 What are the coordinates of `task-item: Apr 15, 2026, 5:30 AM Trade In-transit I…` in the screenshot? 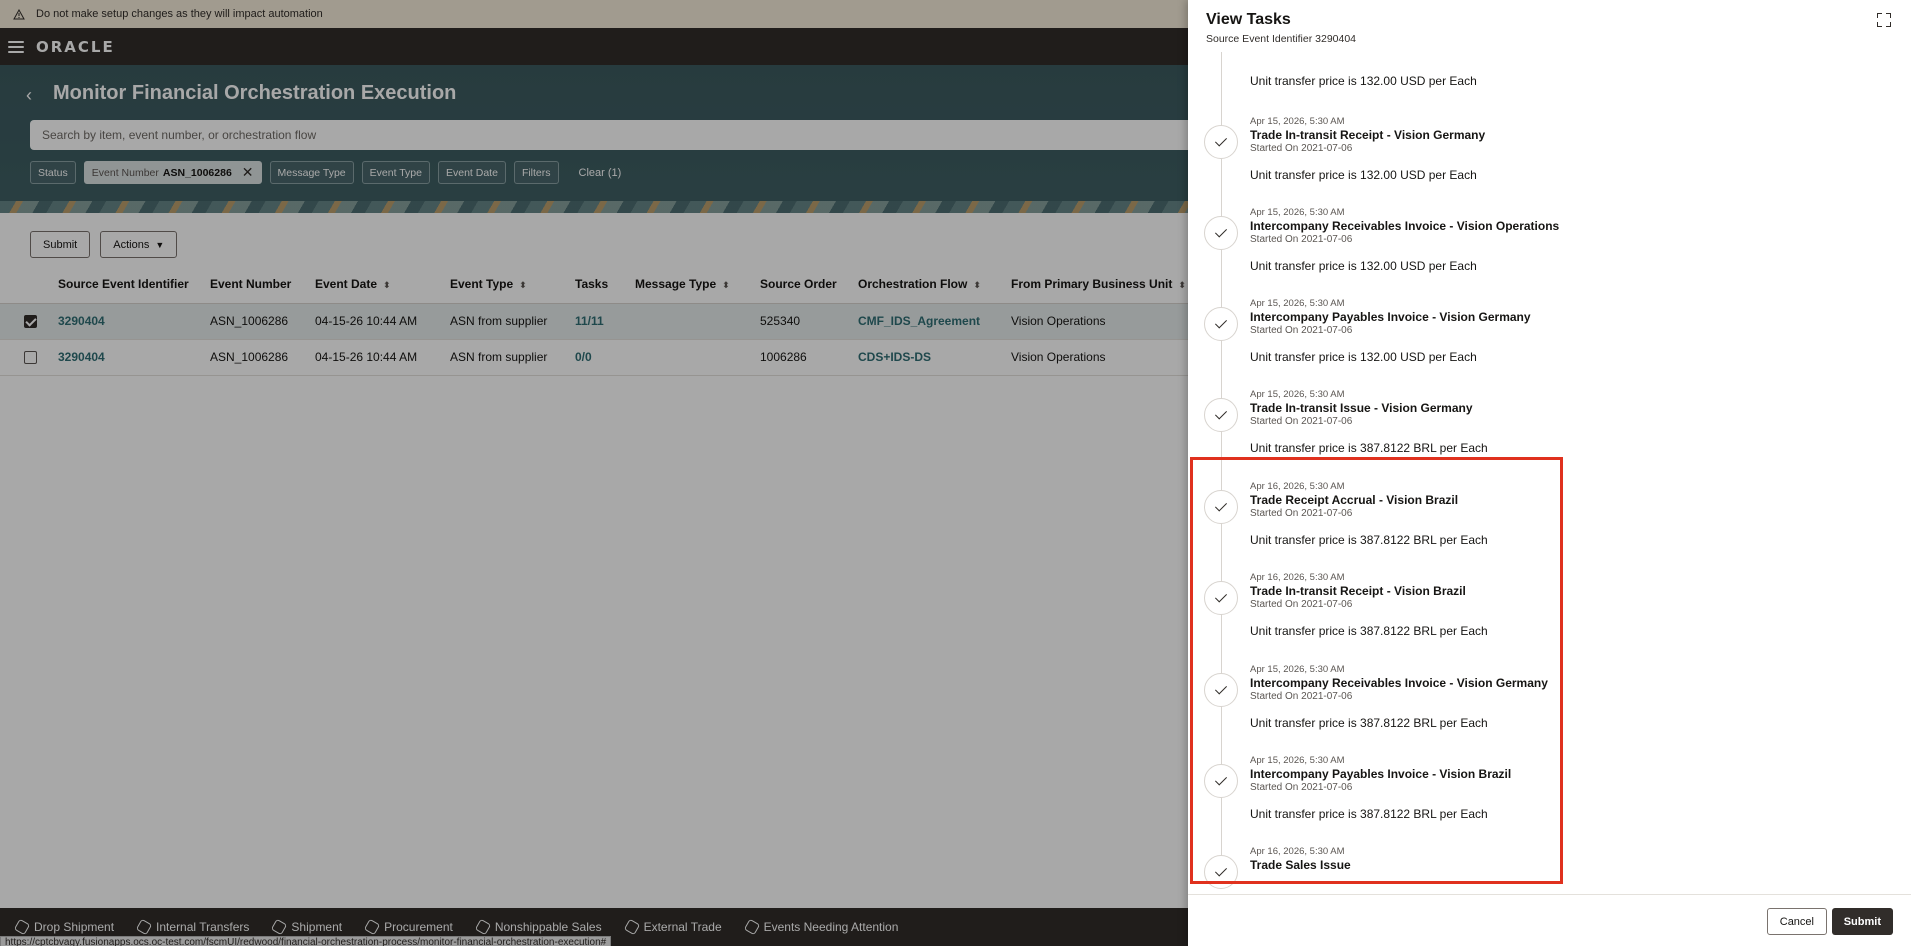 It's located at (1549, 433).